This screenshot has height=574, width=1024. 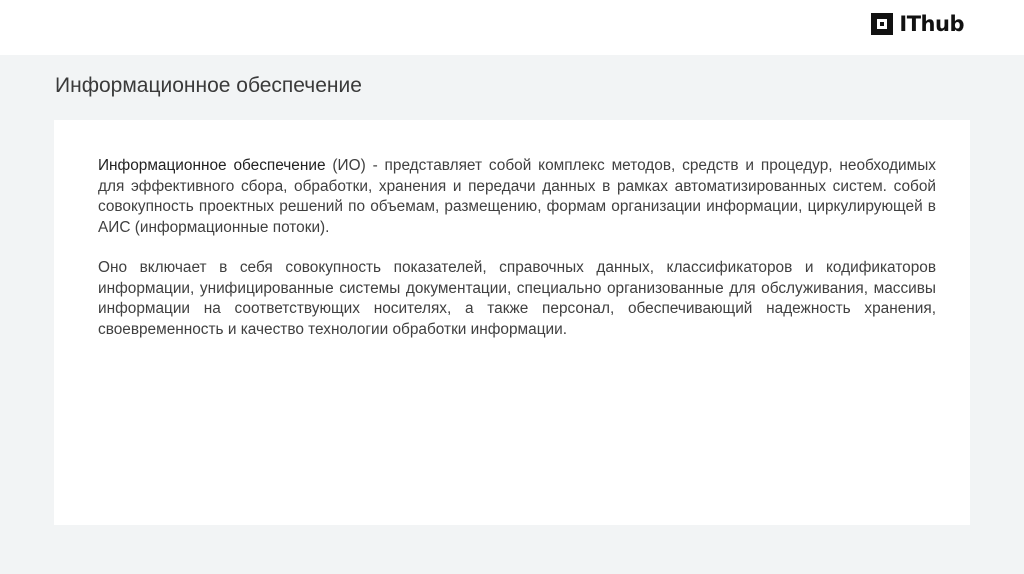 What do you see at coordinates (882, 24) in the screenshot?
I see `ithub-square-logo-icon` at bounding box center [882, 24].